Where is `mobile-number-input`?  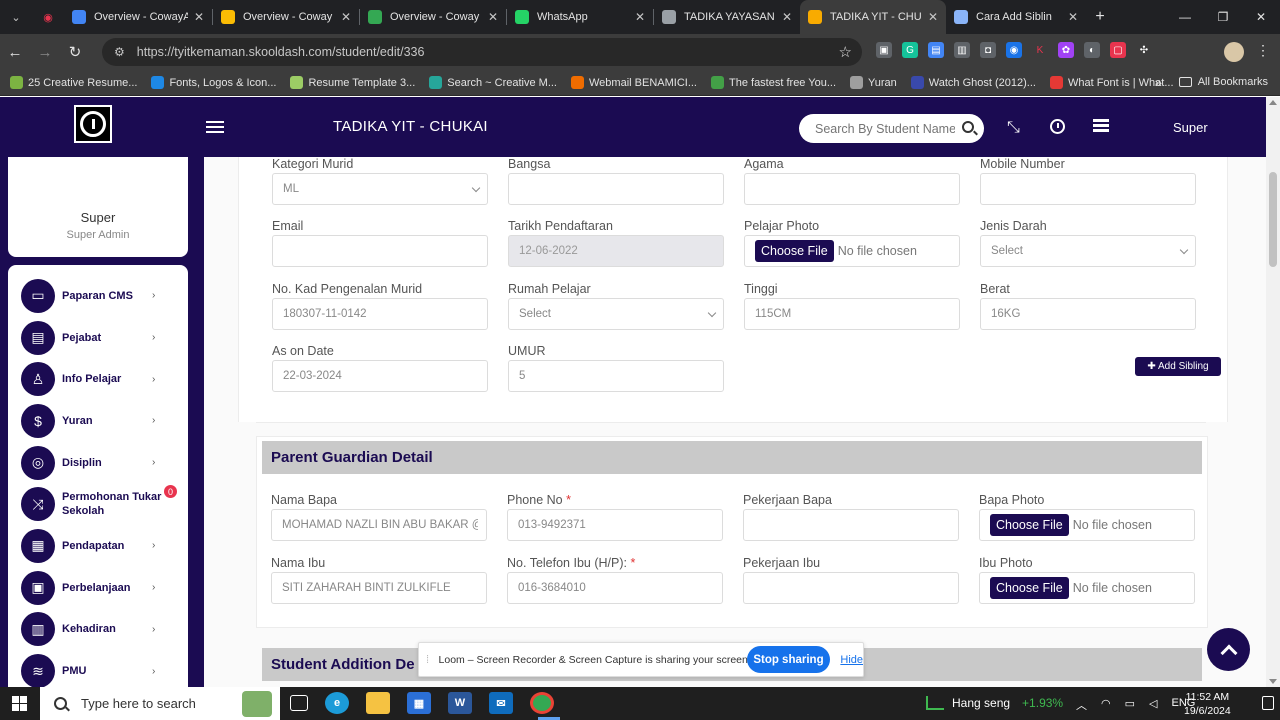
mobile-number-input is located at coordinates (1088, 189).